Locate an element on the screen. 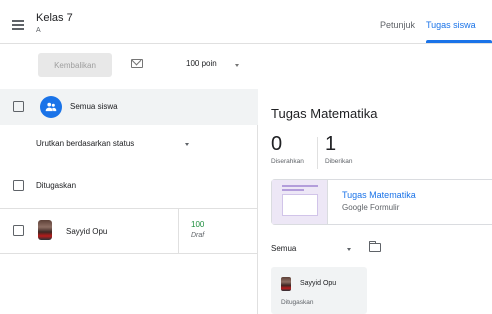 This screenshot has height=314, width=492. all-students-row: Semua siswa is located at coordinates (129, 107).